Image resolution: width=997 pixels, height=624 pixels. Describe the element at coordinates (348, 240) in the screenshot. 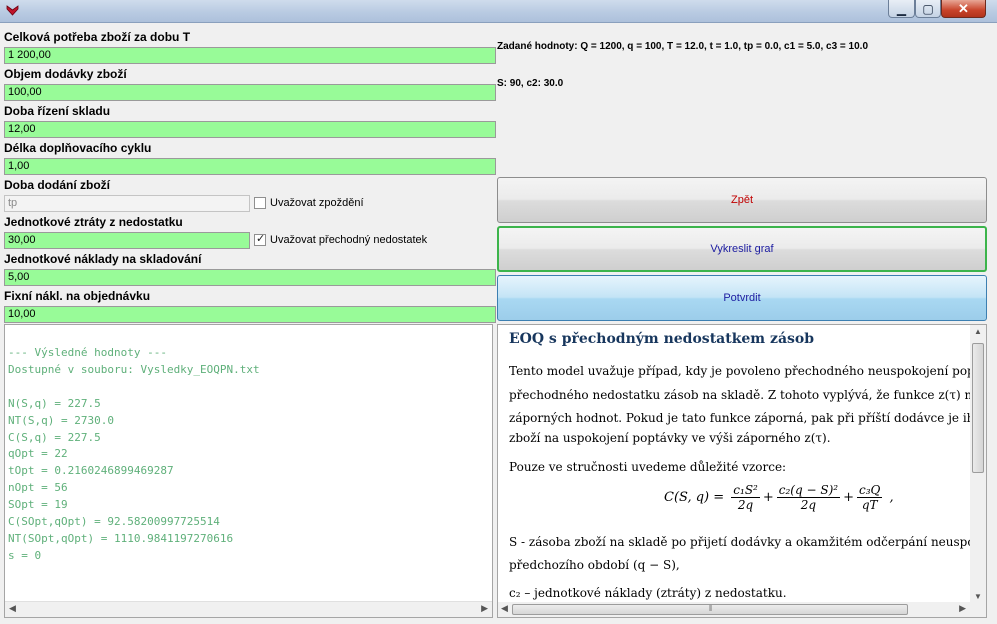

I see `temporary-shortage-checkbox-label: Uvažovat přechodný nedostatek` at that location.